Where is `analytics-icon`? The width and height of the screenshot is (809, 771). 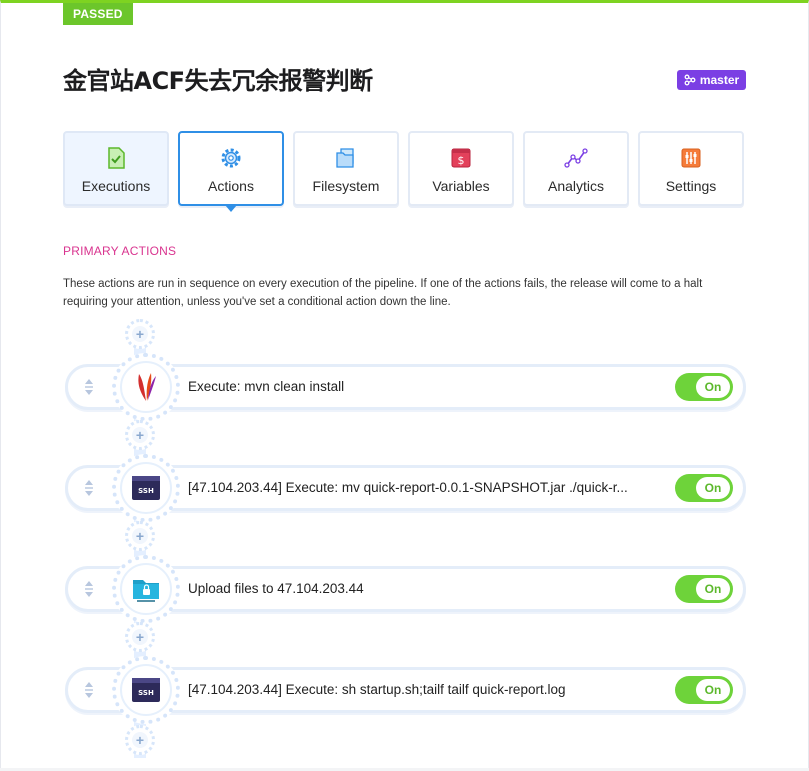 analytics-icon is located at coordinates (576, 158).